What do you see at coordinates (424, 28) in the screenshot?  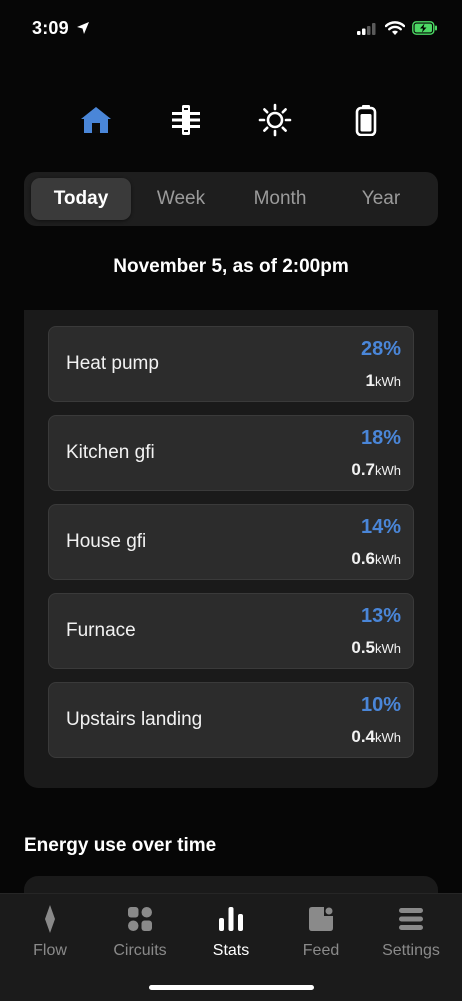 I see `battery-charging-icon` at bounding box center [424, 28].